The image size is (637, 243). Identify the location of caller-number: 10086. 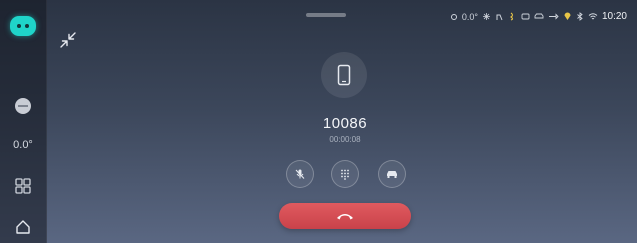
(345, 123).